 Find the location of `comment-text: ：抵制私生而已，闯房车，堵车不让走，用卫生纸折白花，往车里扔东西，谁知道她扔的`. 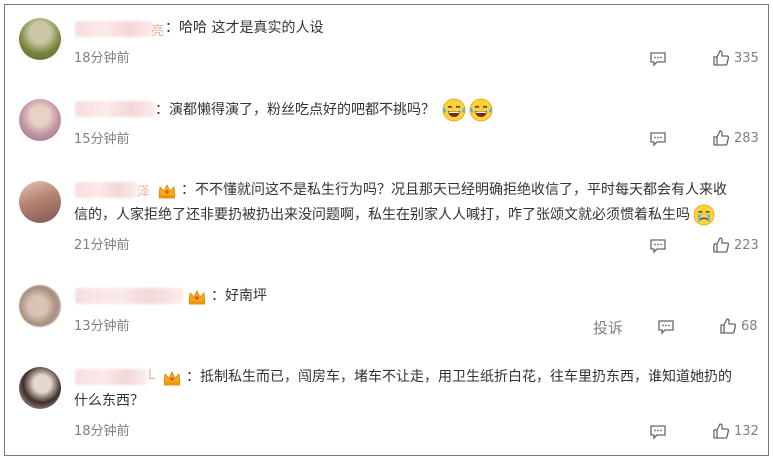

comment-text: ：抵制私生而已，闯房车，堵车不让走，用卫生纸折白花，往车里扔东西，谁知道她扔的 is located at coordinates (459, 377).